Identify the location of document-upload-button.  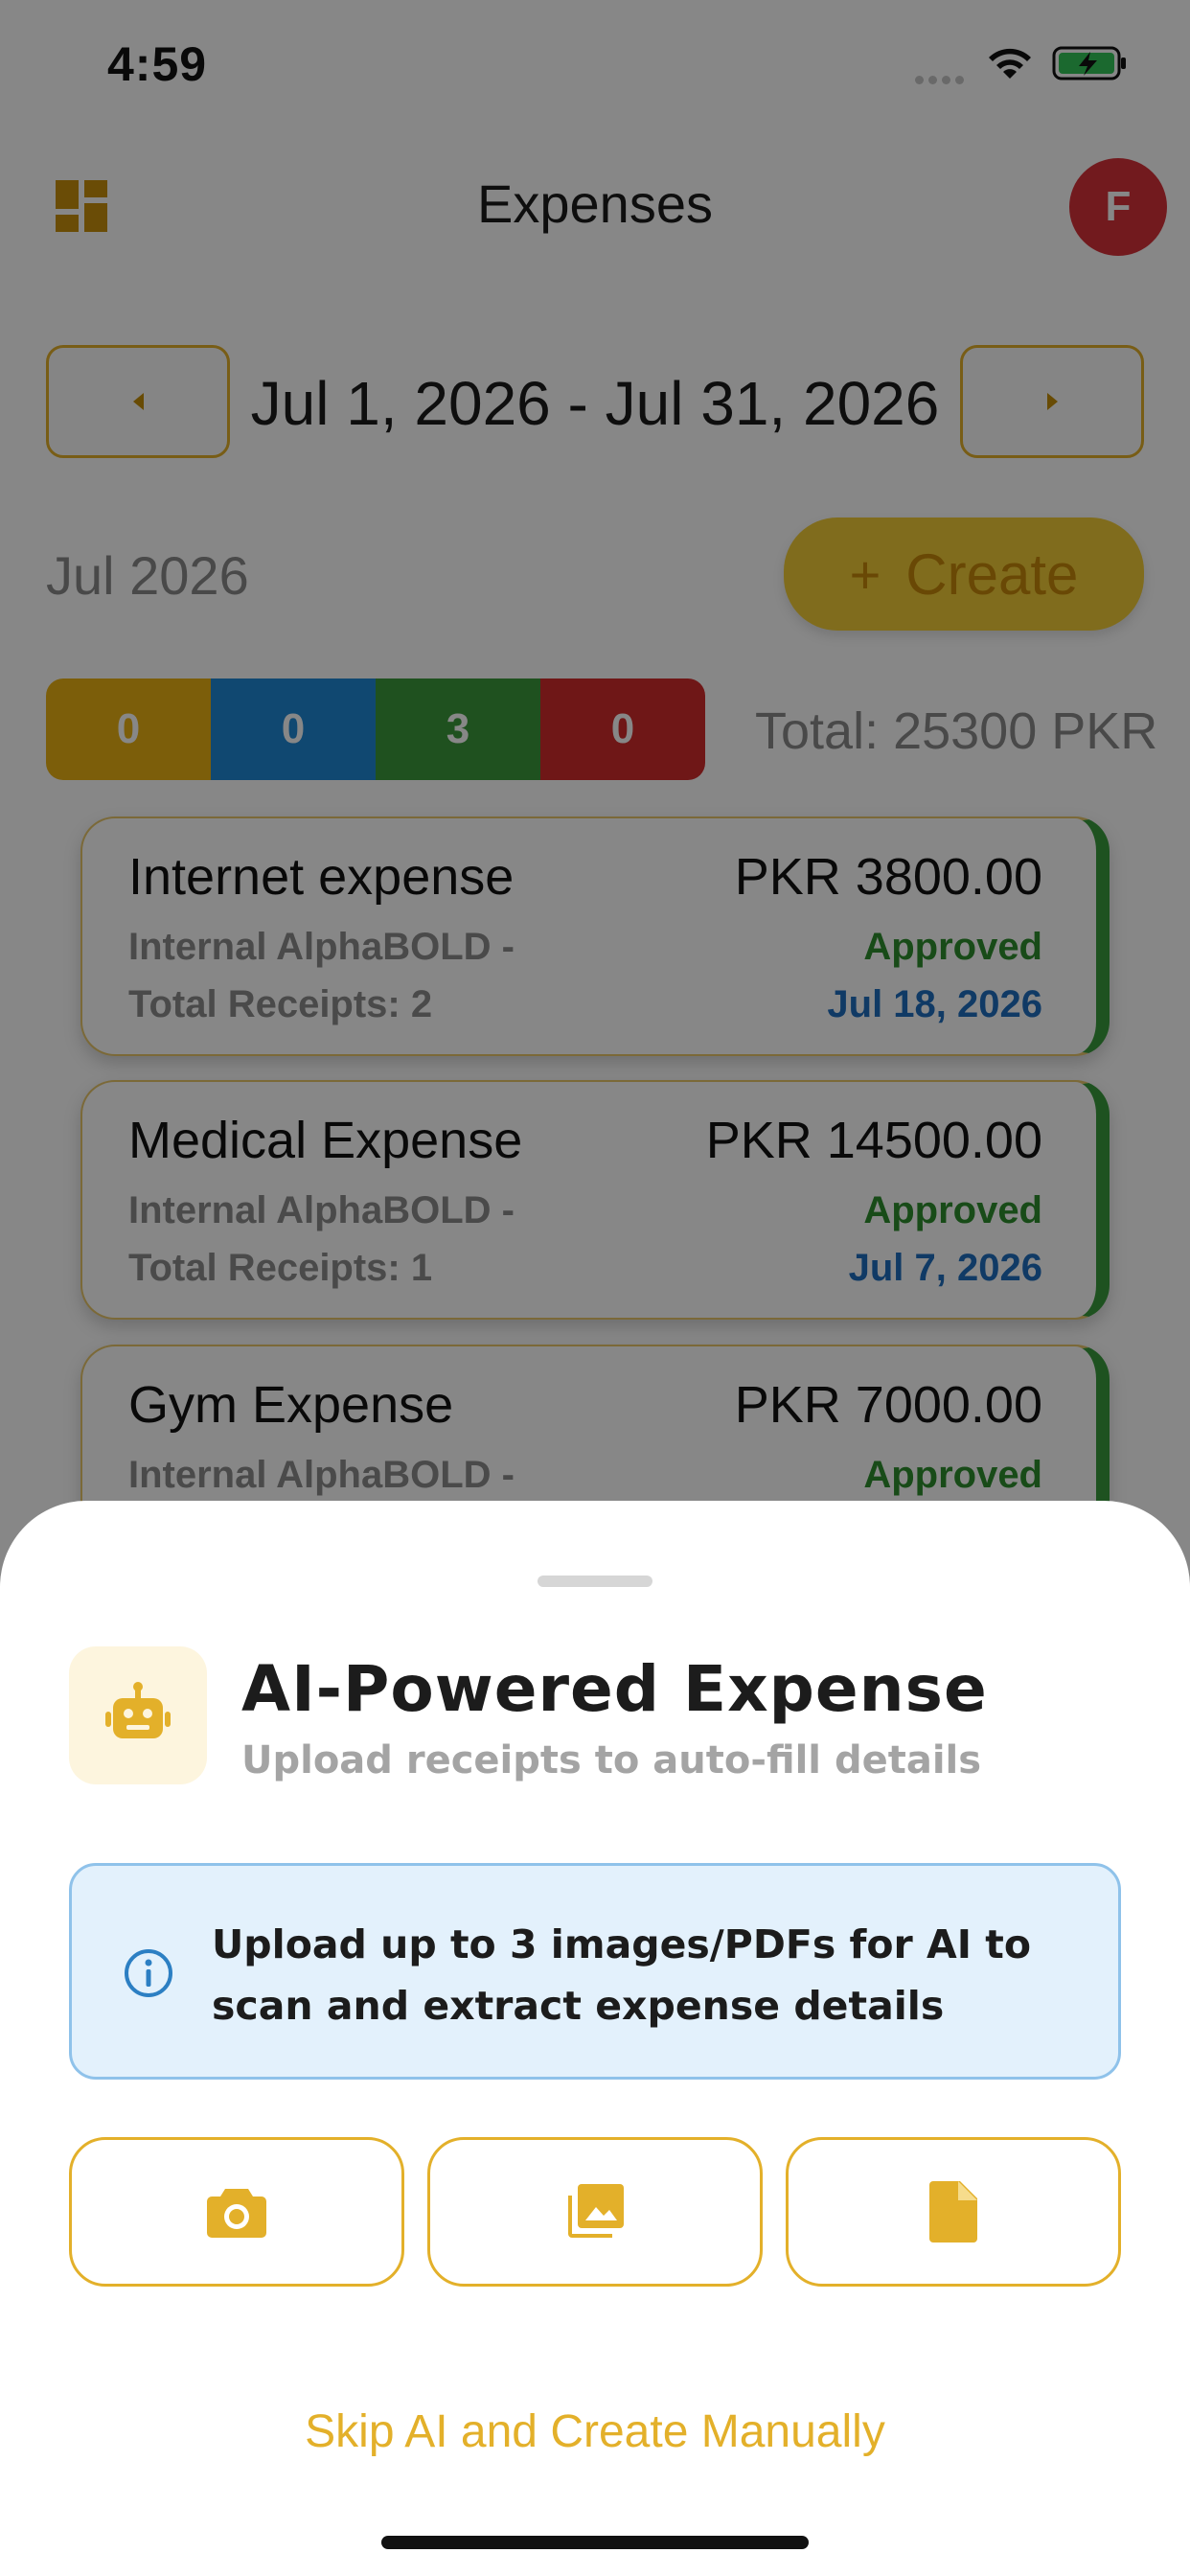
(953, 2212).